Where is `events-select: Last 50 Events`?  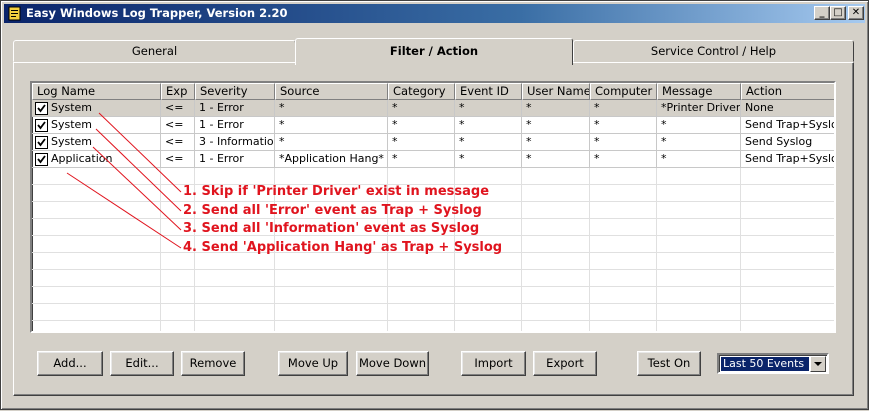 events-select: Last 50 Events is located at coordinates (773, 363).